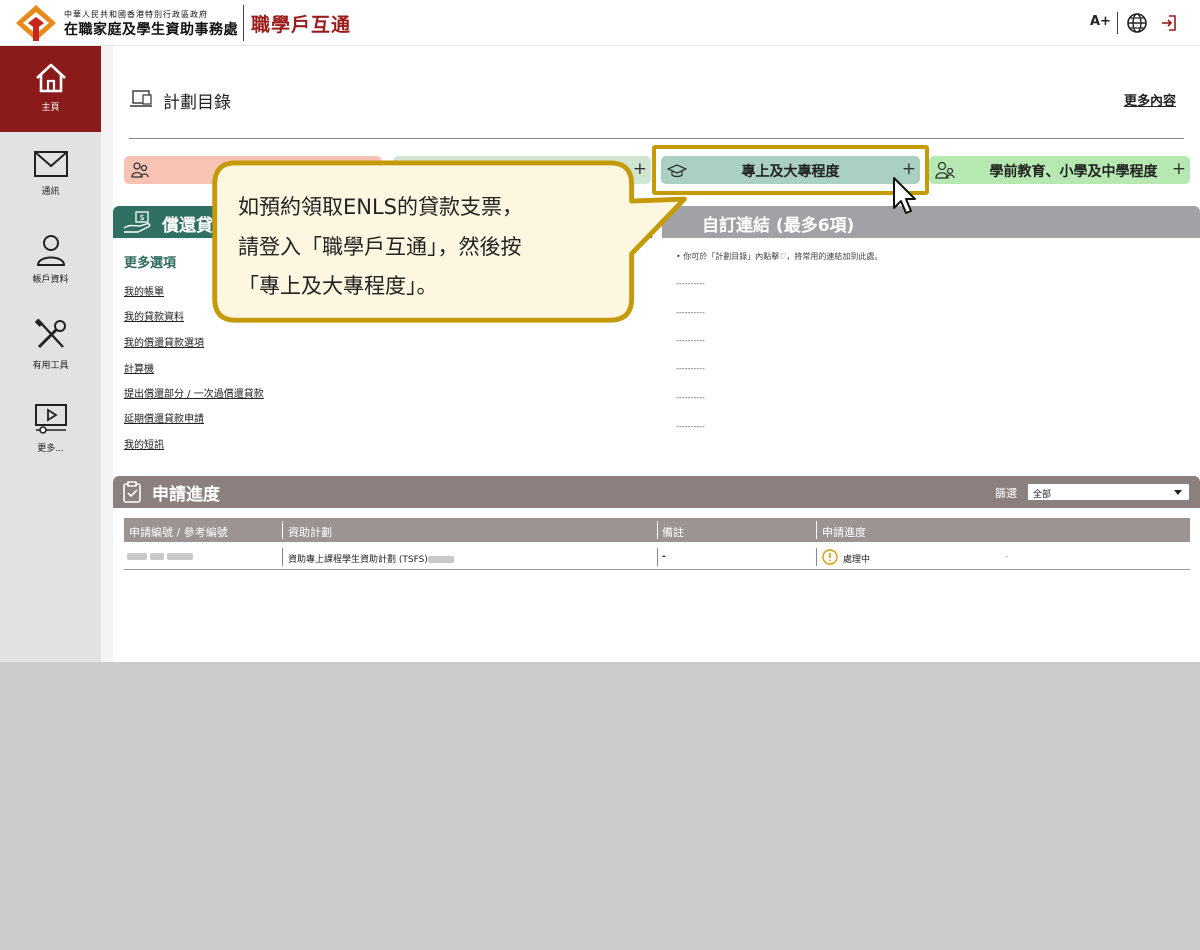 Image resolution: width=1200 pixels, height=950 pixels. Describe the element at coordinates (160, 557) in the screenshot. I see `application-number-redacted` at that location.